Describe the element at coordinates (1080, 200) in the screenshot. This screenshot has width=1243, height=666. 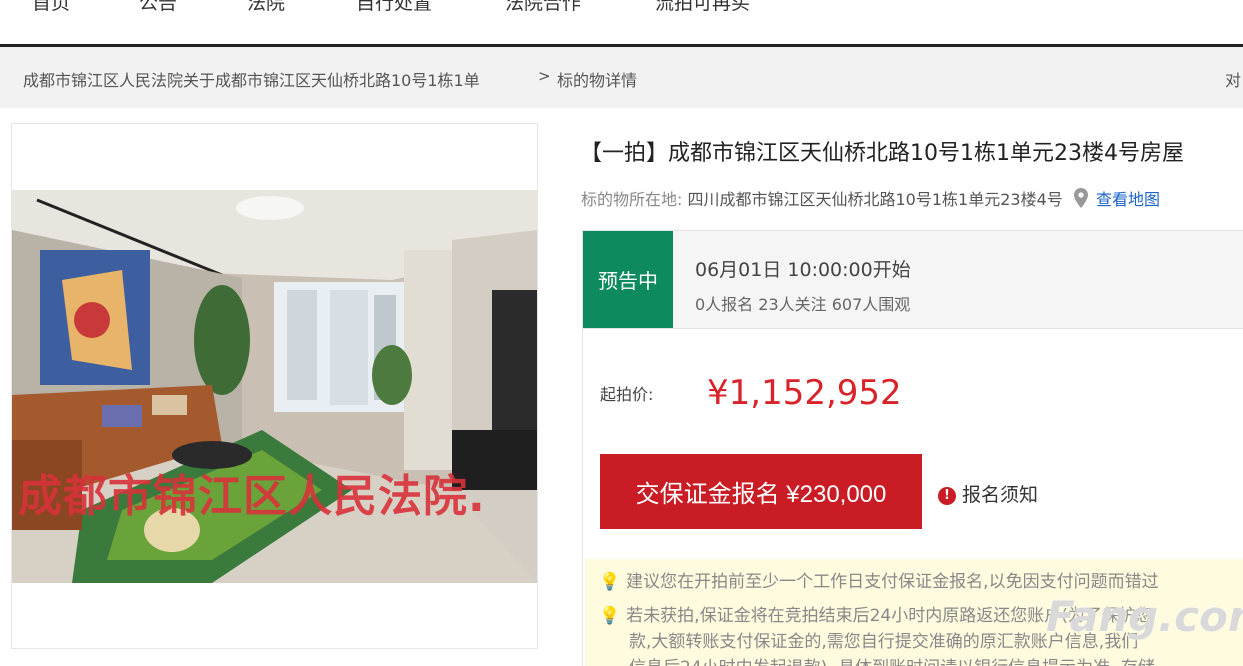
I see `map-pin-icon` at that location.